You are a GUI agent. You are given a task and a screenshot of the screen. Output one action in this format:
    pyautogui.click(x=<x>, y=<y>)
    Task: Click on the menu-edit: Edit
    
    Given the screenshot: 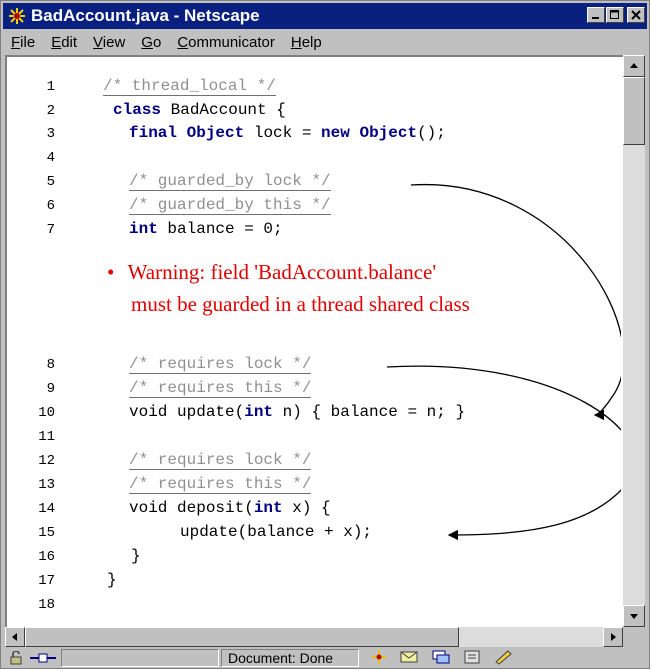 What is the action you would take?
    pyautogui.click(x=64, y=42)
    